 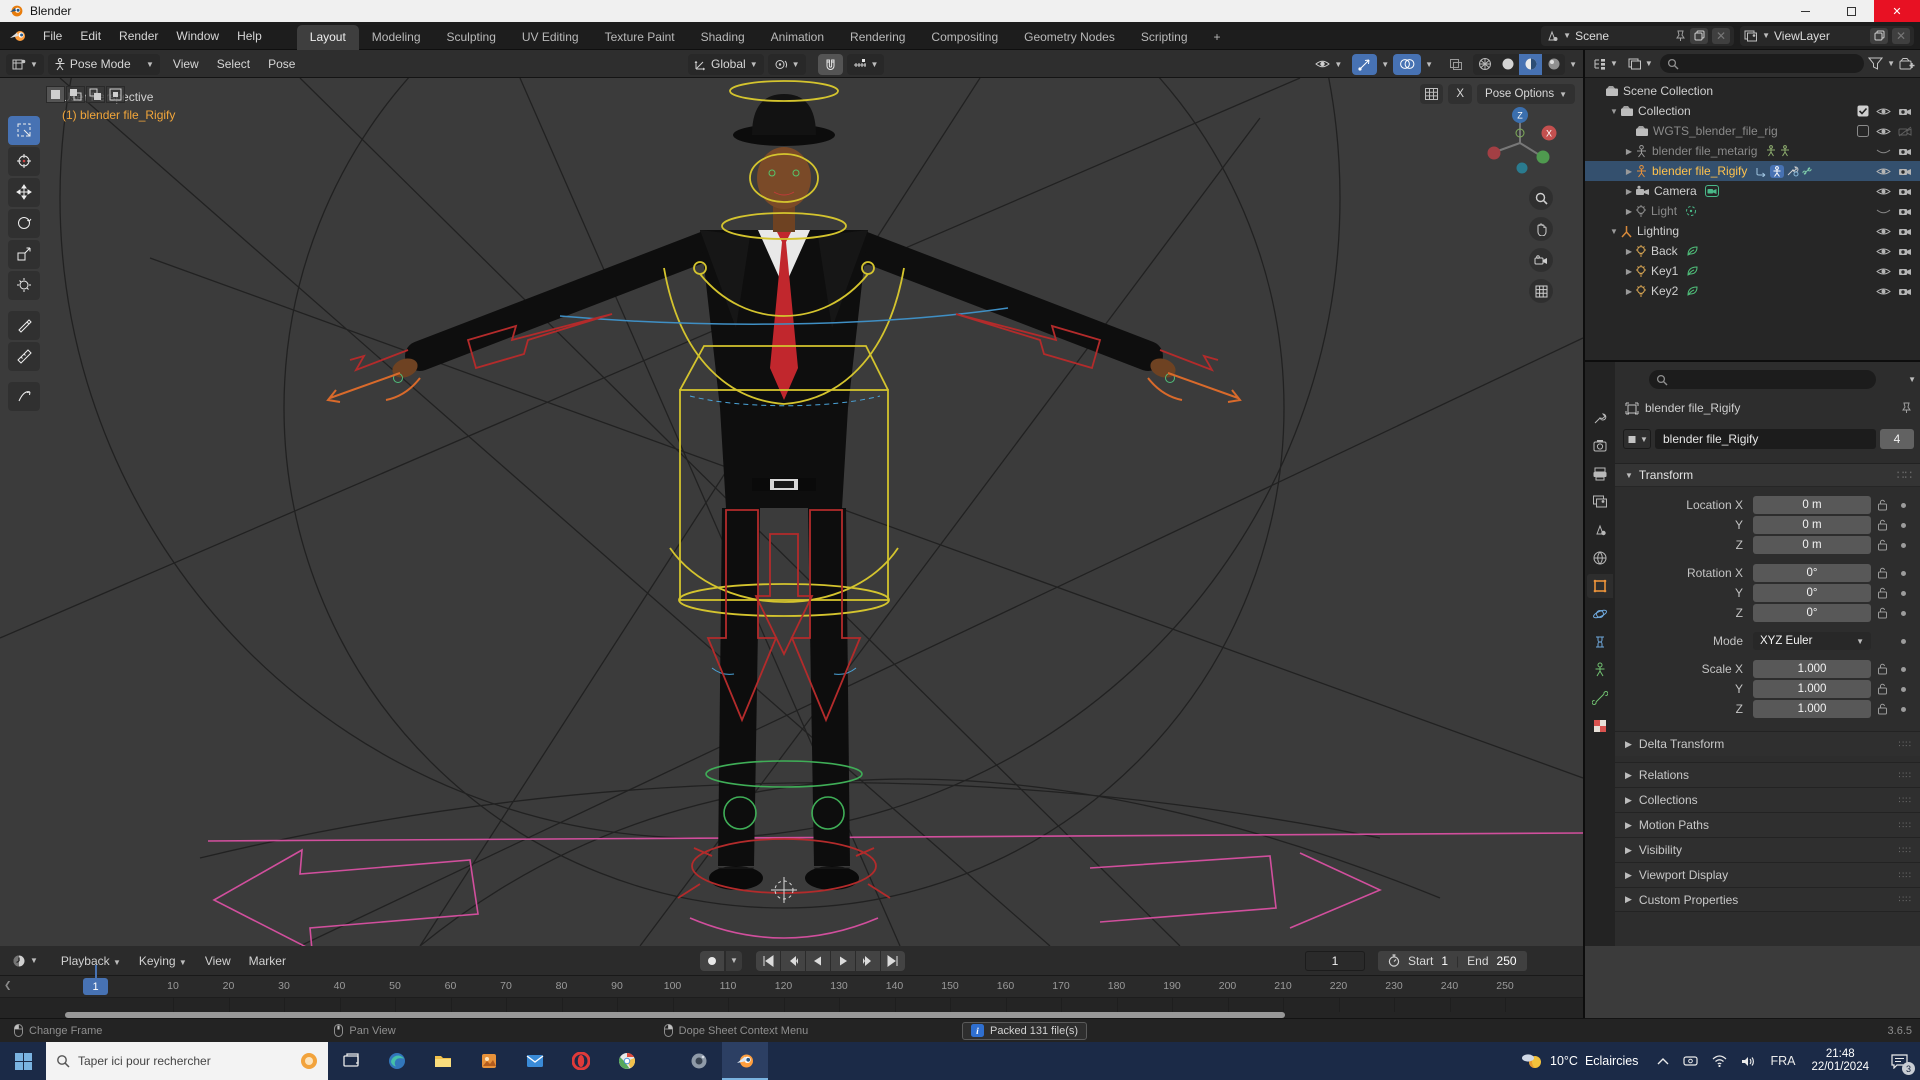 What do you see at coordinates (1863, 131) in the screenshot?
I see `toggle-uncheck-icon` at bounding box center [1863, 131].